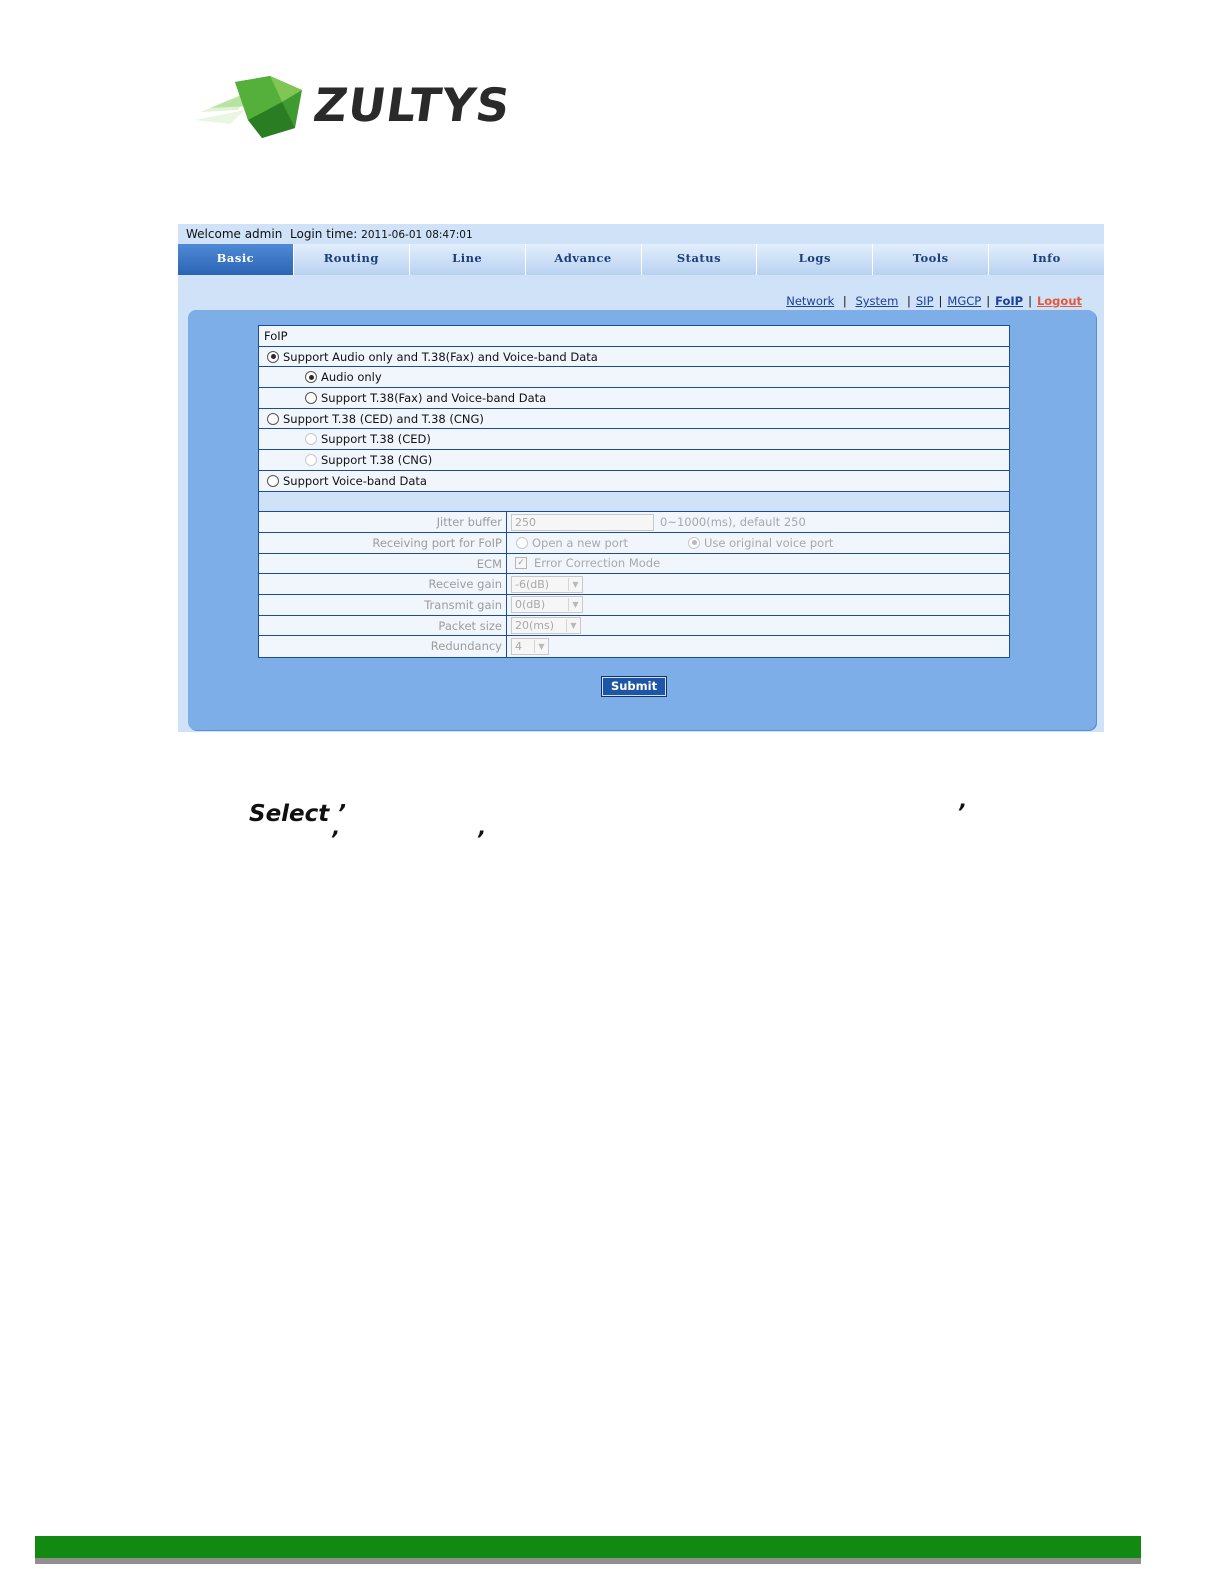 This screenshot has width=1224, height=1584. I want to click on jitter-buffer-label: Jitter buffer, so click(383, 522).